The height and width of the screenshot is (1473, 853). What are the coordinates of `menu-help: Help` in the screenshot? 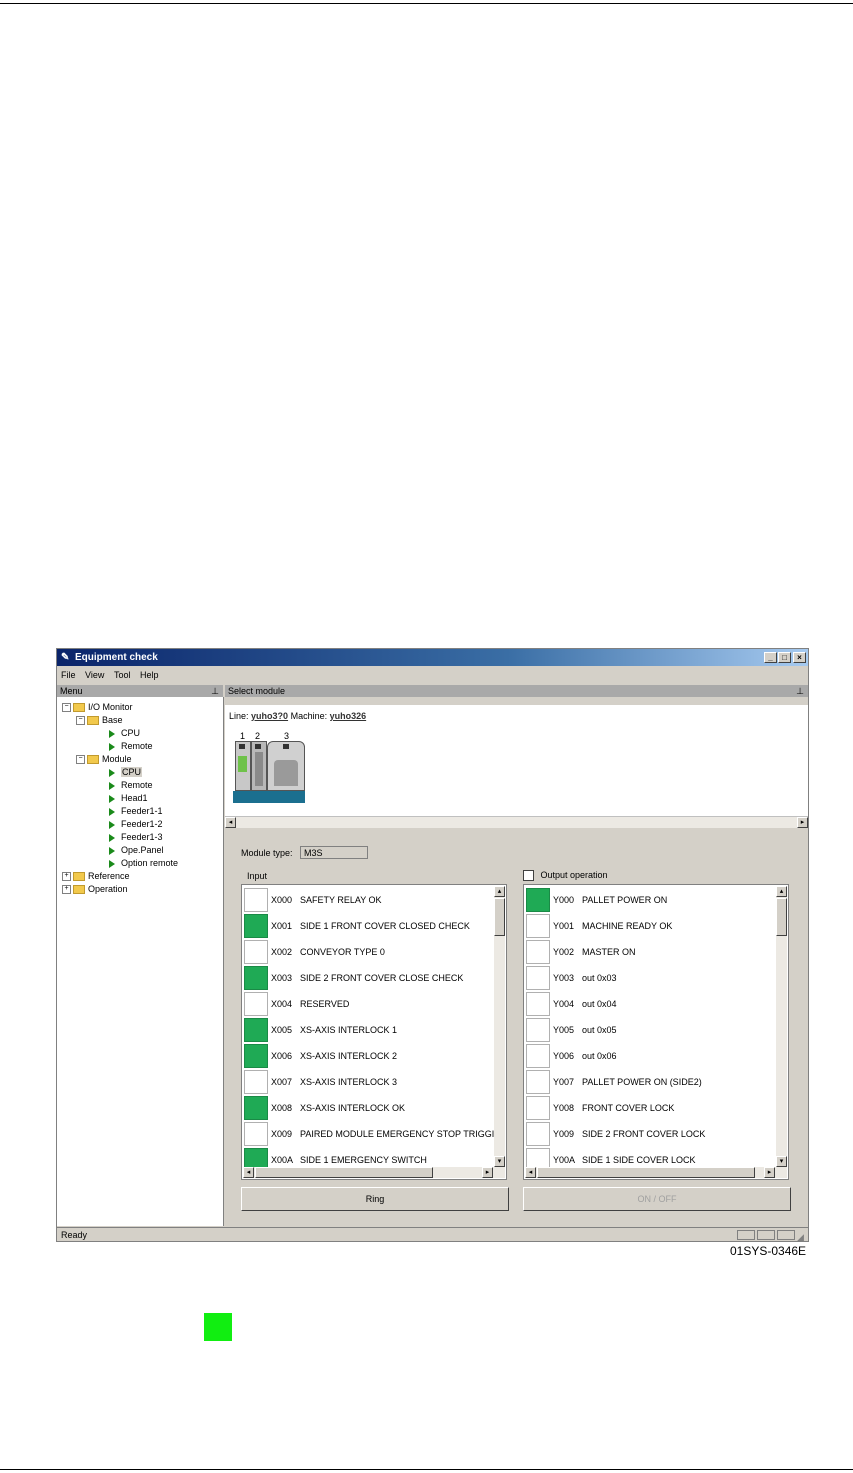 It's located at (149, 675).